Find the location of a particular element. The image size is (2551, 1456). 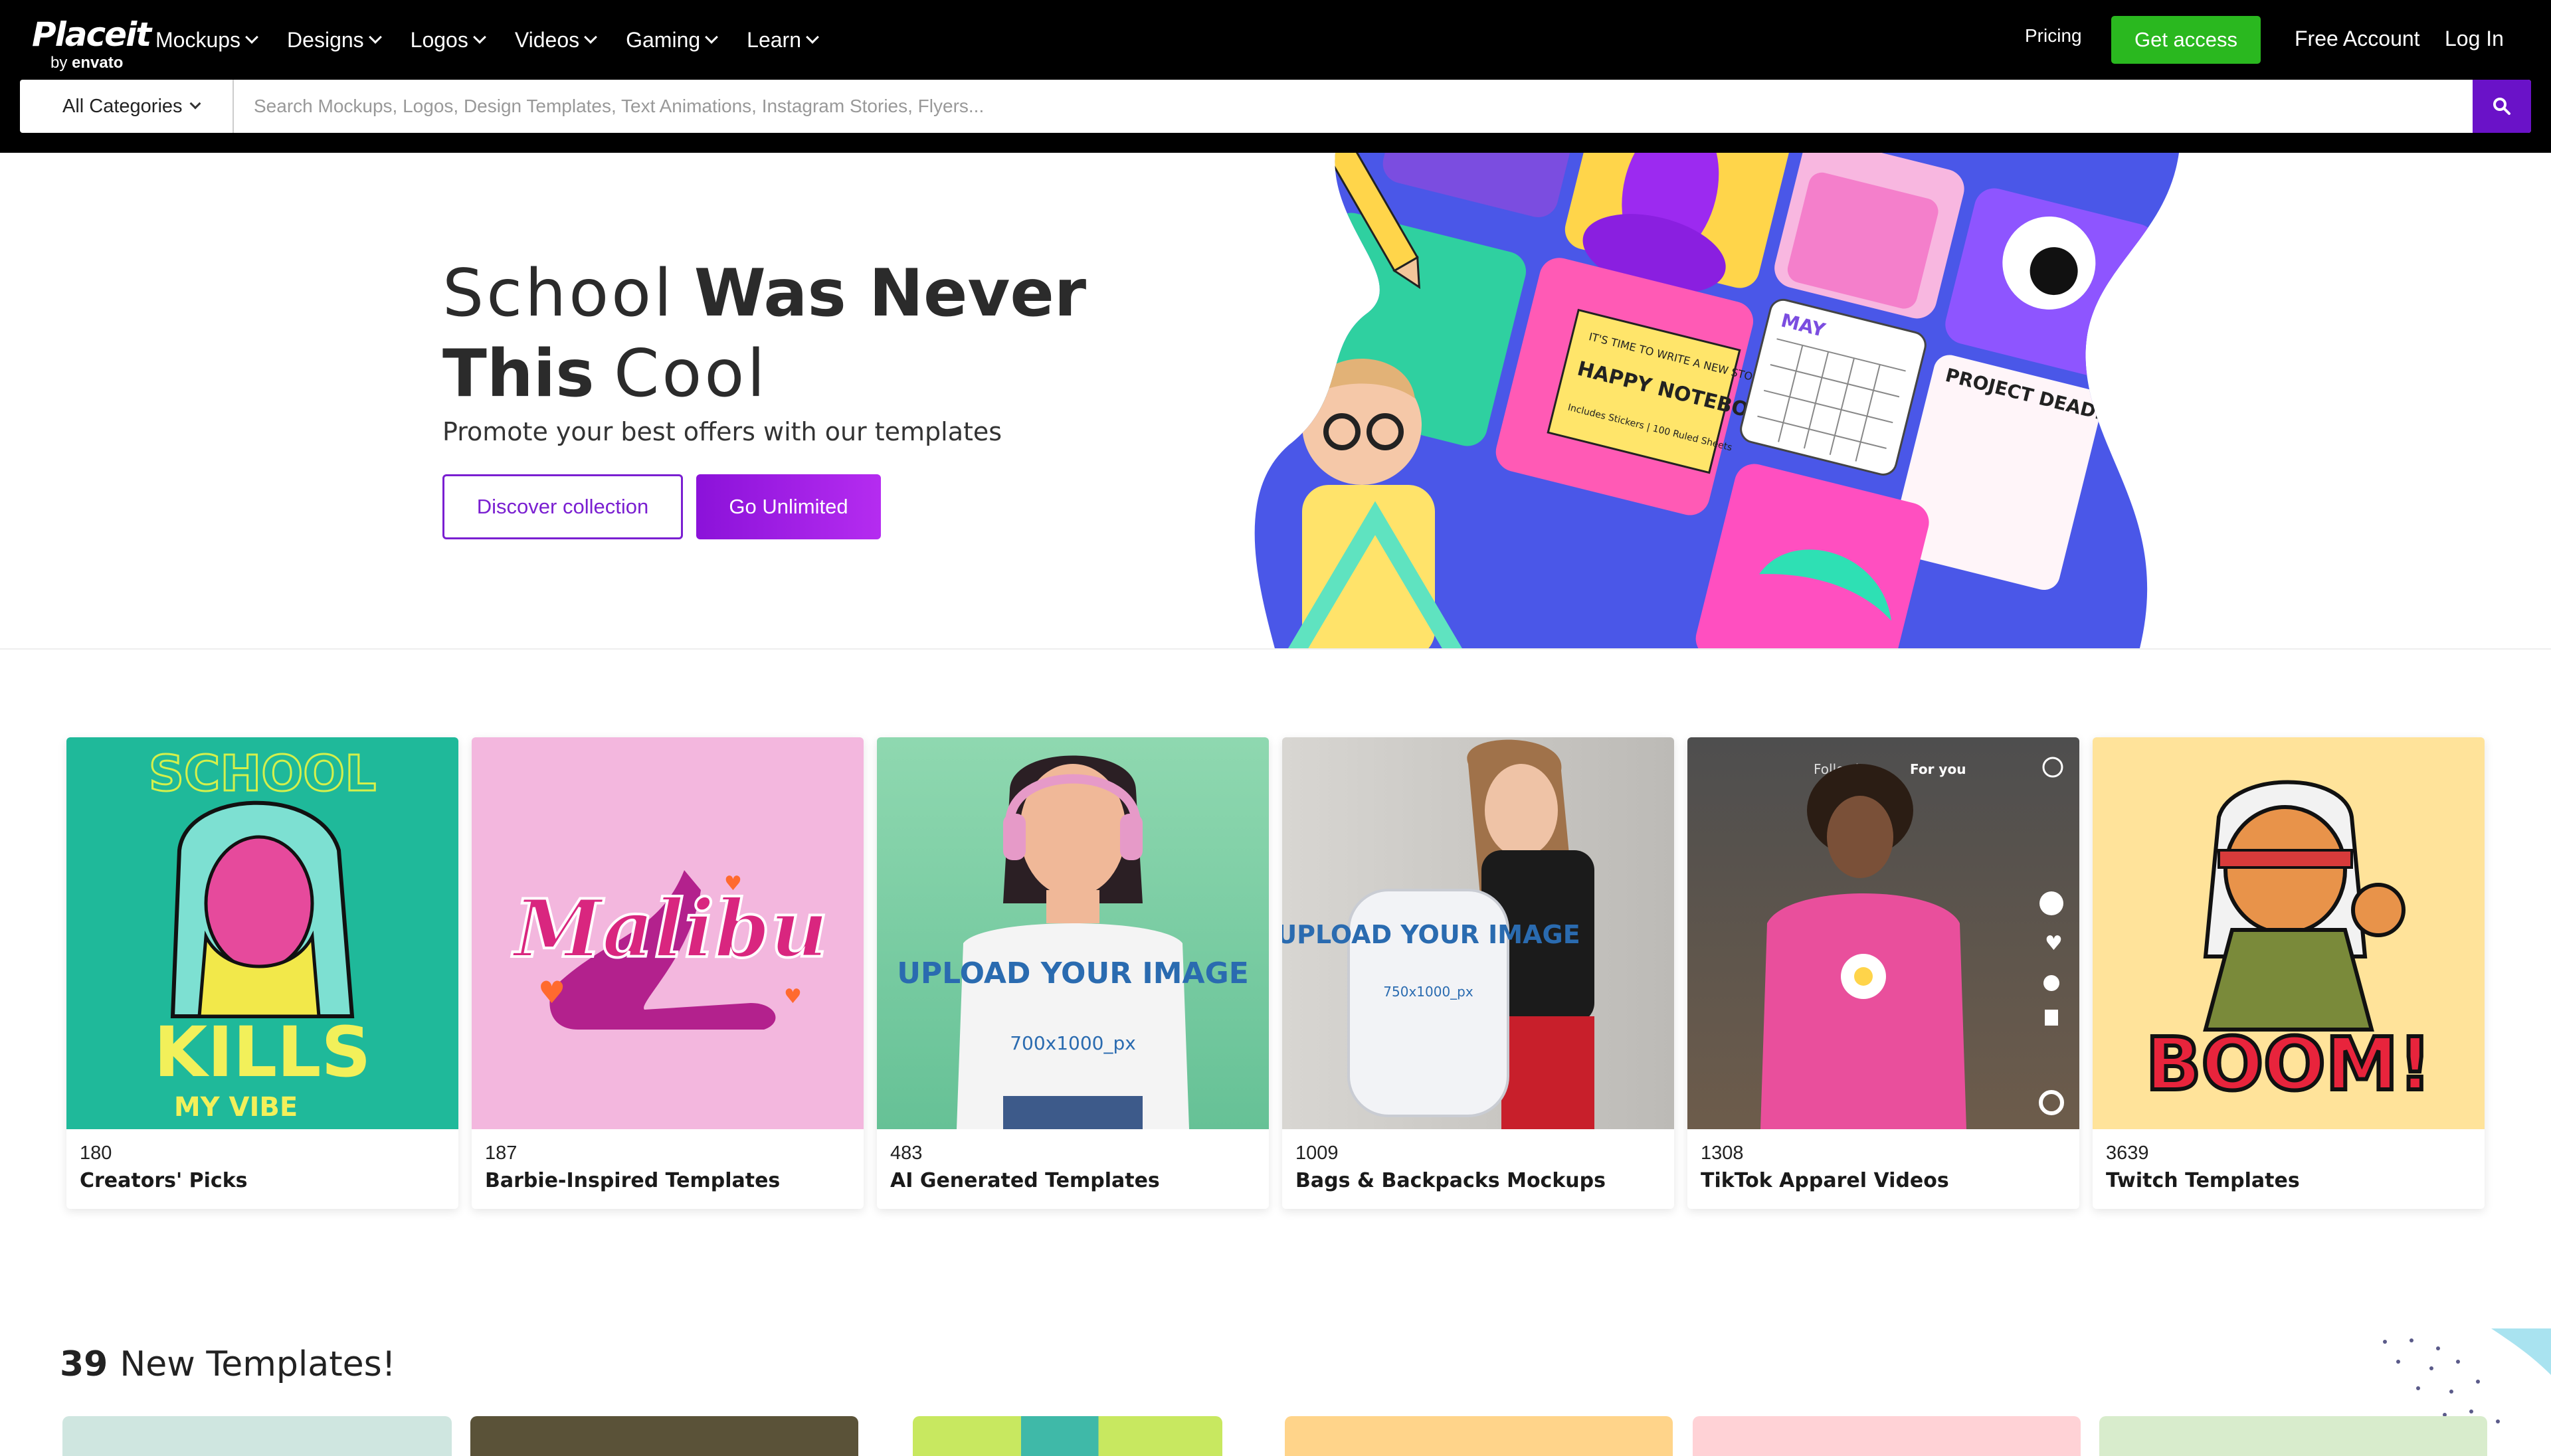

login-link: Log In is located at coordinates (2474, 39).